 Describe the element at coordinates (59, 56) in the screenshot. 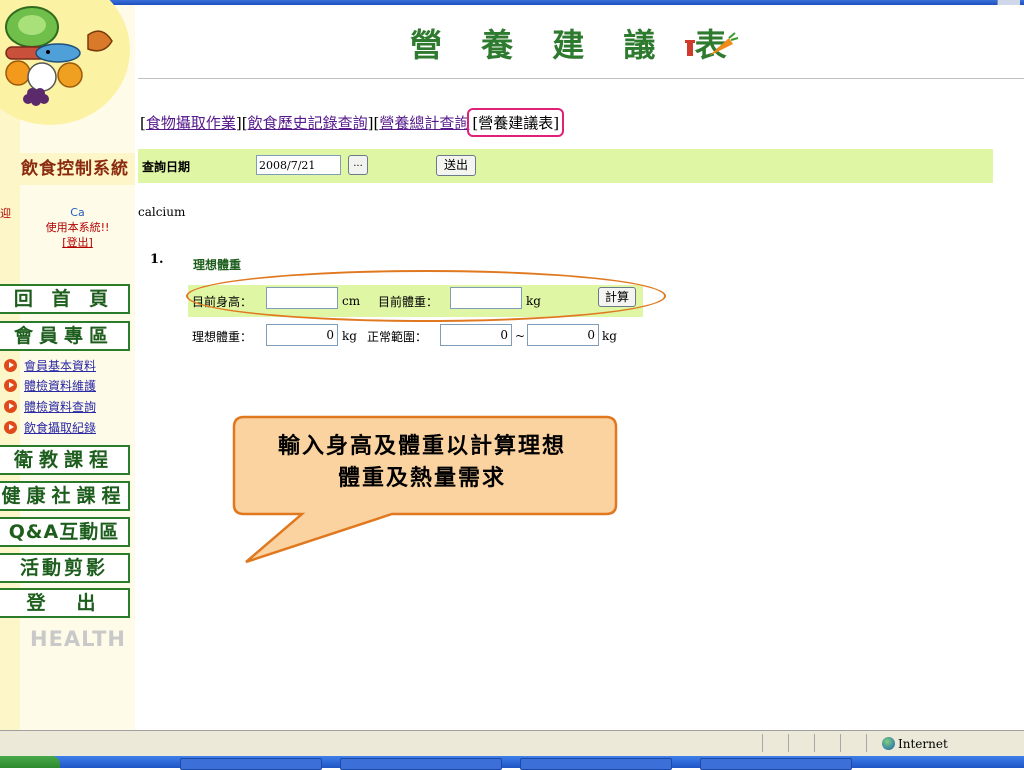

I see `food-illustration` at that location.